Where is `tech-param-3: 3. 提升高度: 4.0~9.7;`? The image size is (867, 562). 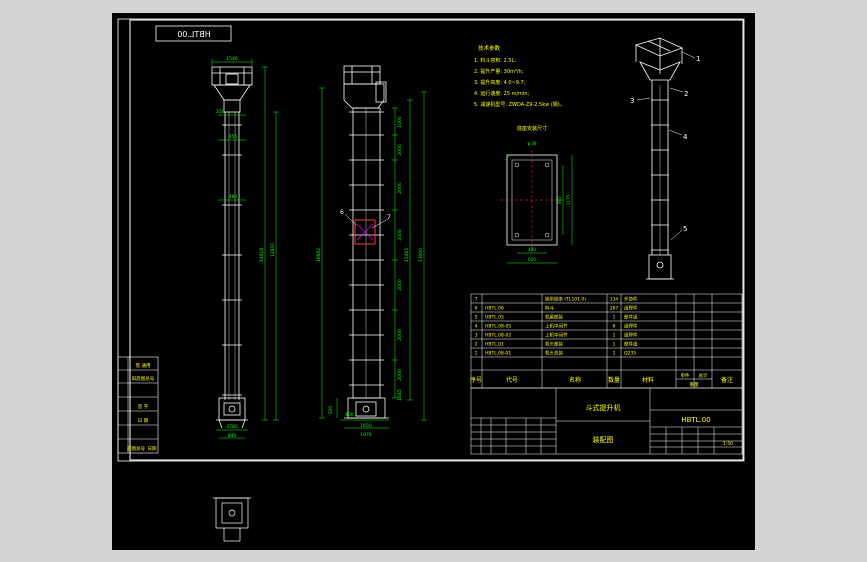 tech-param-3: 3. 提升高度: 4.0~9.7; is located at coordinates (500, 82).